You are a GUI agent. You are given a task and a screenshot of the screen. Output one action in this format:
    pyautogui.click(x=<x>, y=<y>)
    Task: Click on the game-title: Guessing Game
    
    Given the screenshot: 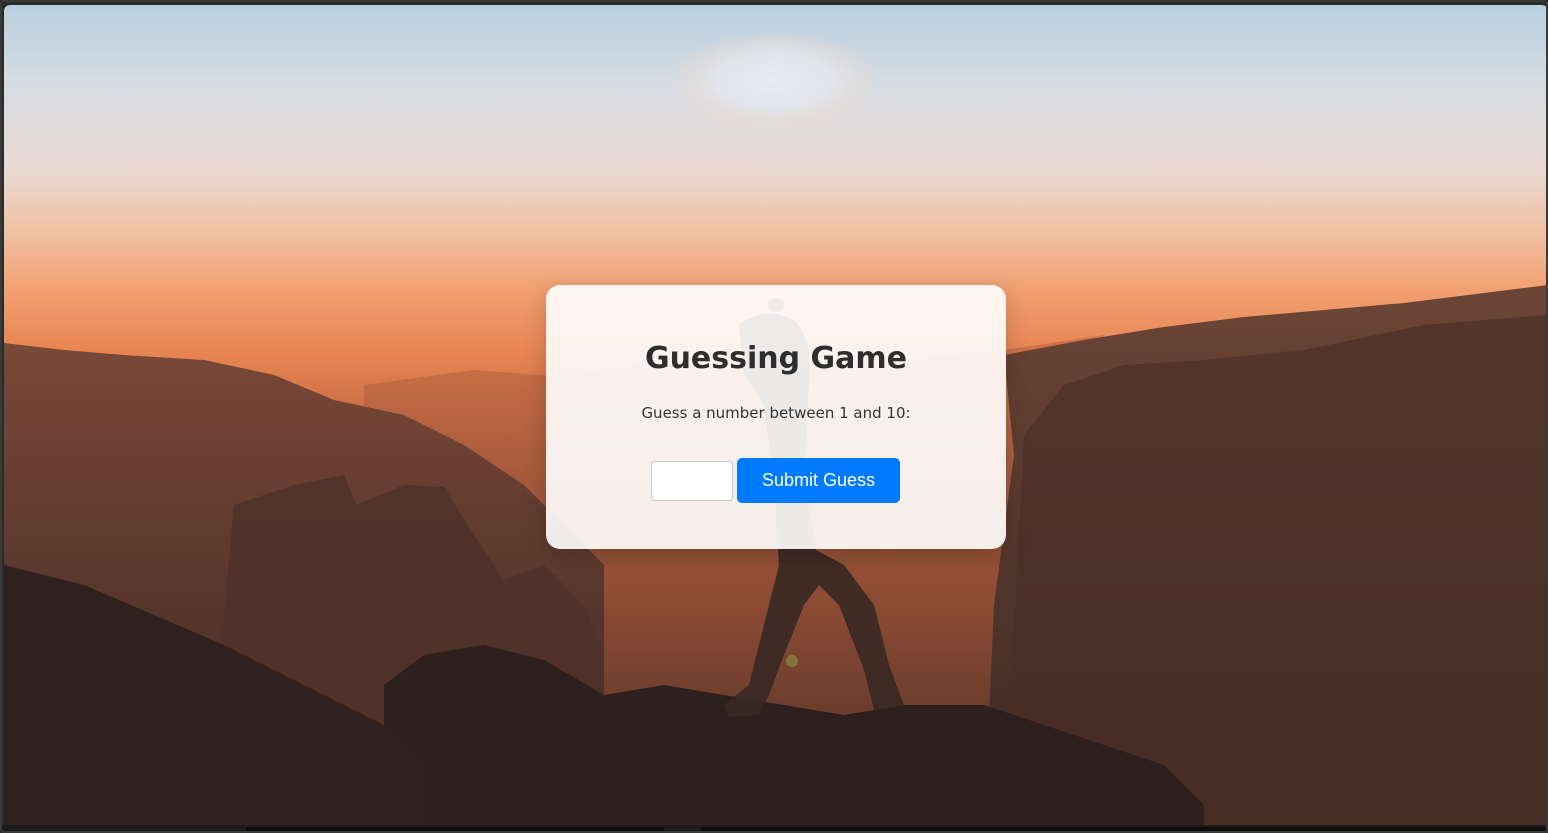 What is the action you would take?
    pyautogui.click(x=776, y=358)
    